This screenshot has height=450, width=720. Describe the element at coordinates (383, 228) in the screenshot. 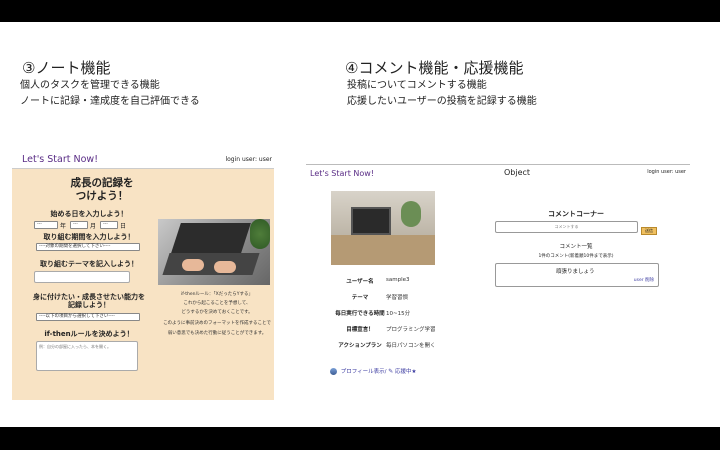

I see `office-laptop-photo` at that location.